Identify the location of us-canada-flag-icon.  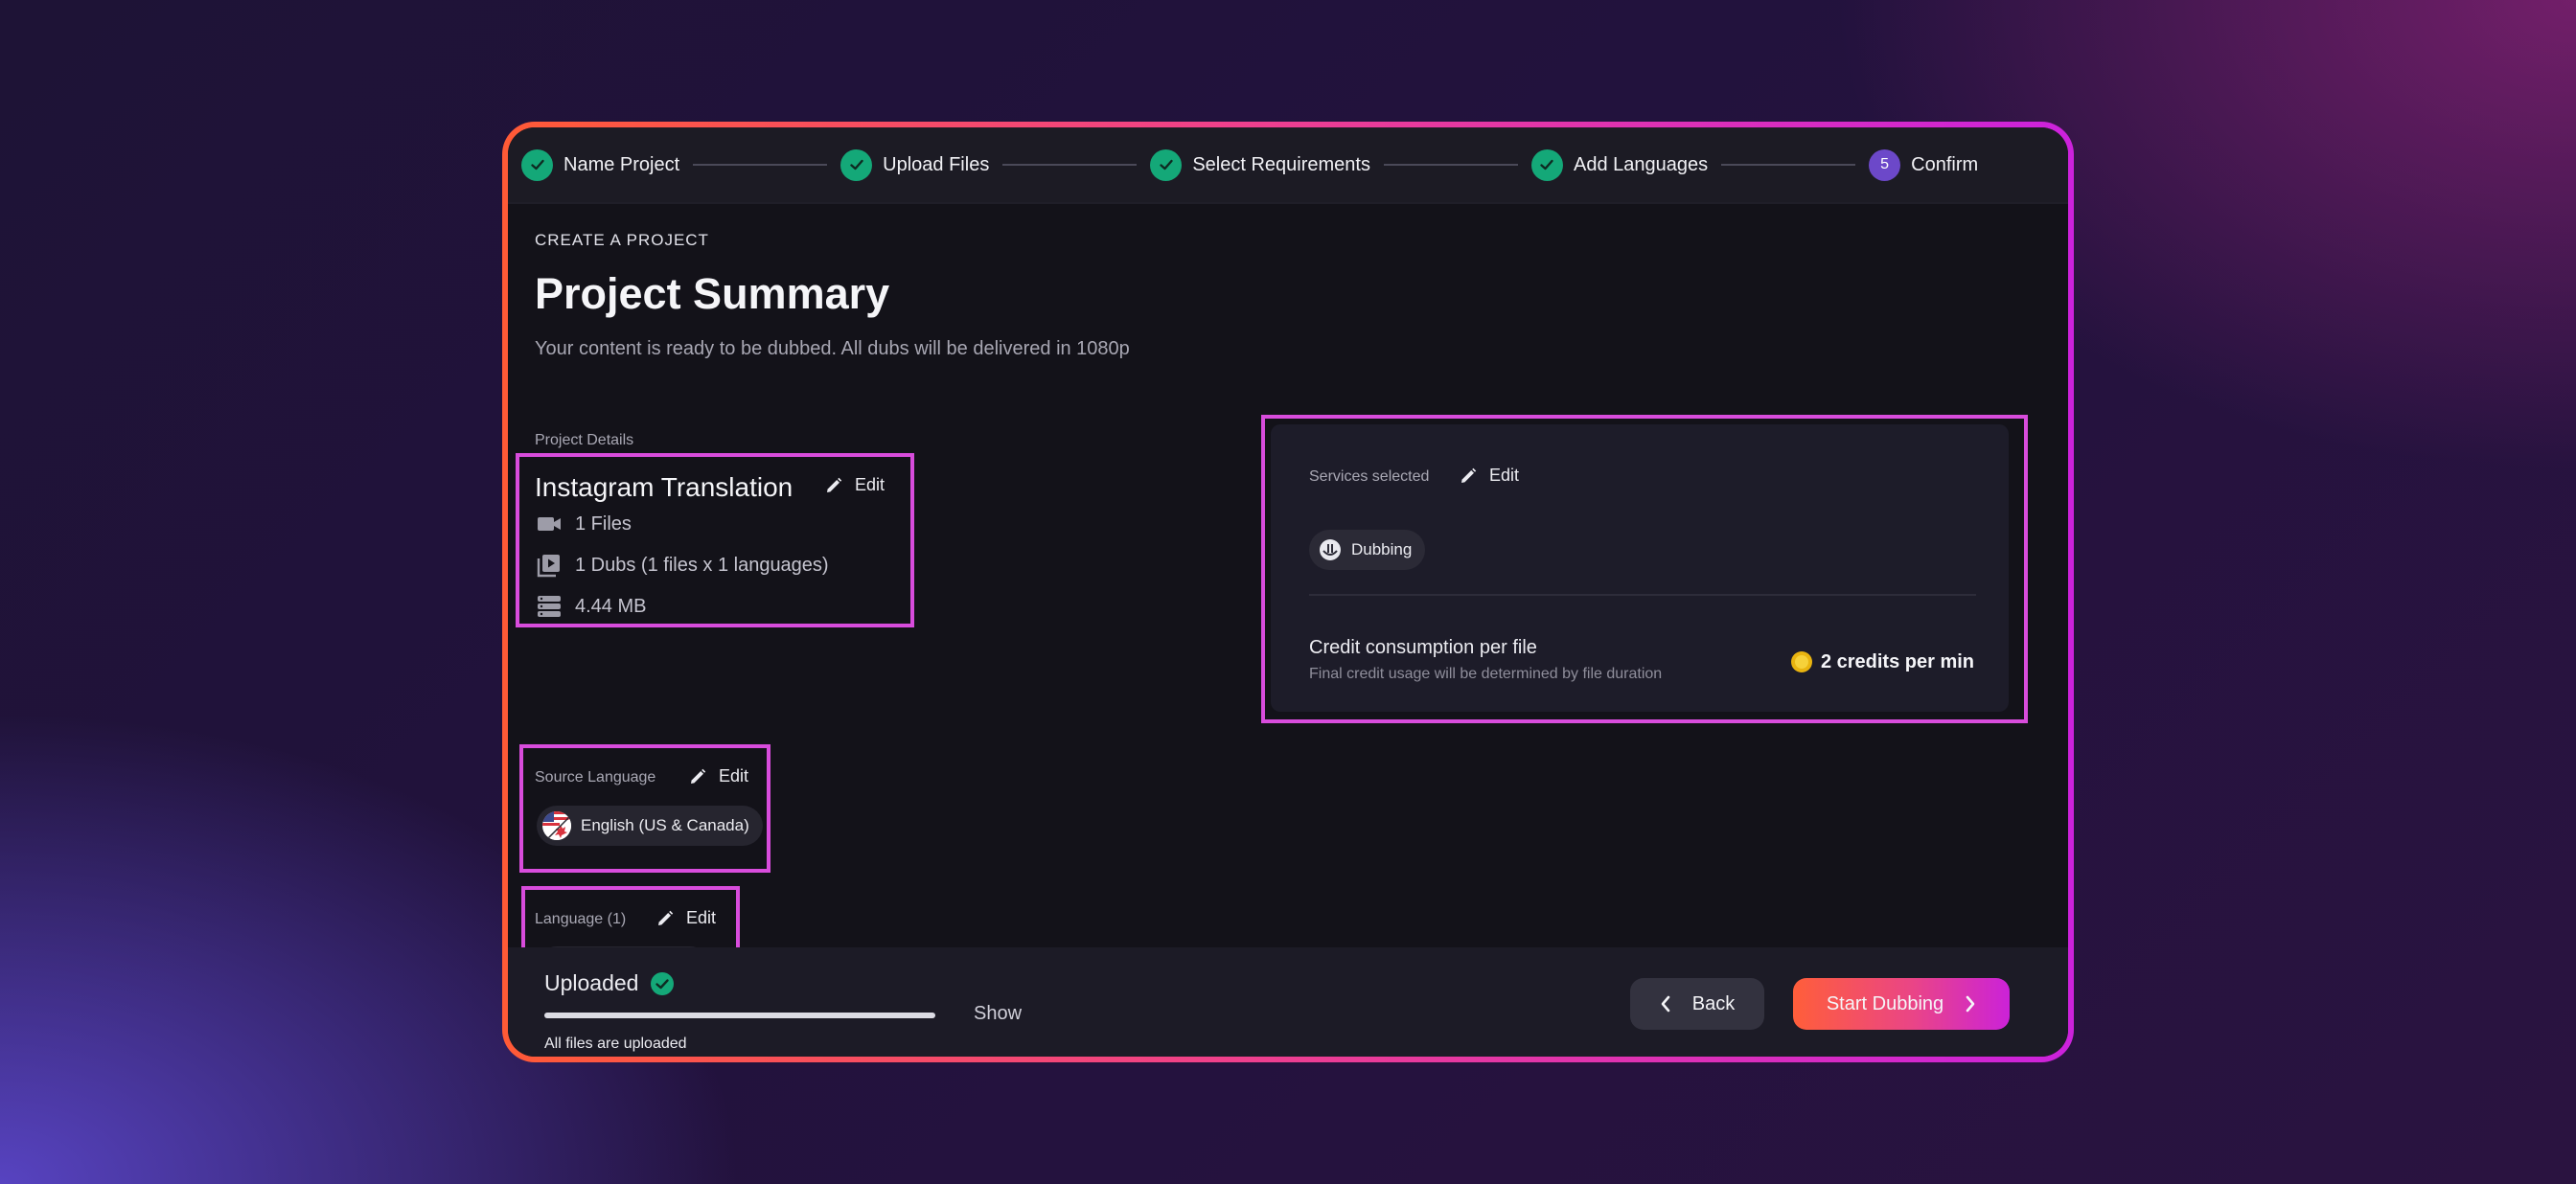
(556, 825).